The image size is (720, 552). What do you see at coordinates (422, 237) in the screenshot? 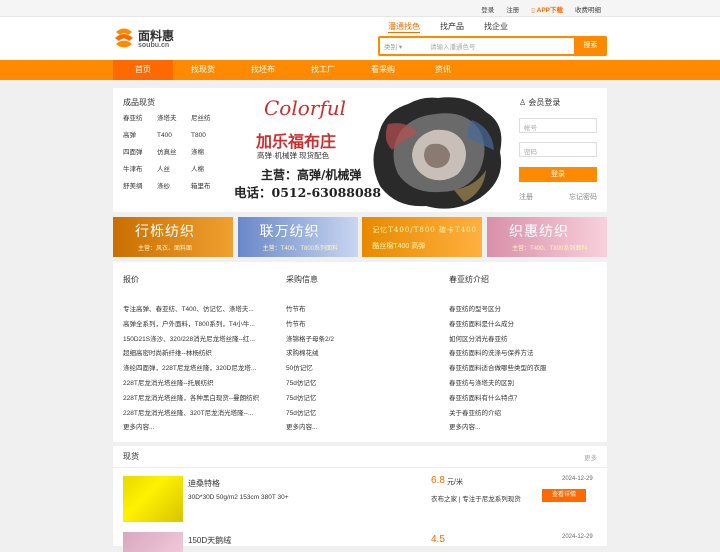
I see `ad-banner: 记忆T400/T800 碳卡T400 酷丝棉T400 高弹` at bounding box center [422, 237].